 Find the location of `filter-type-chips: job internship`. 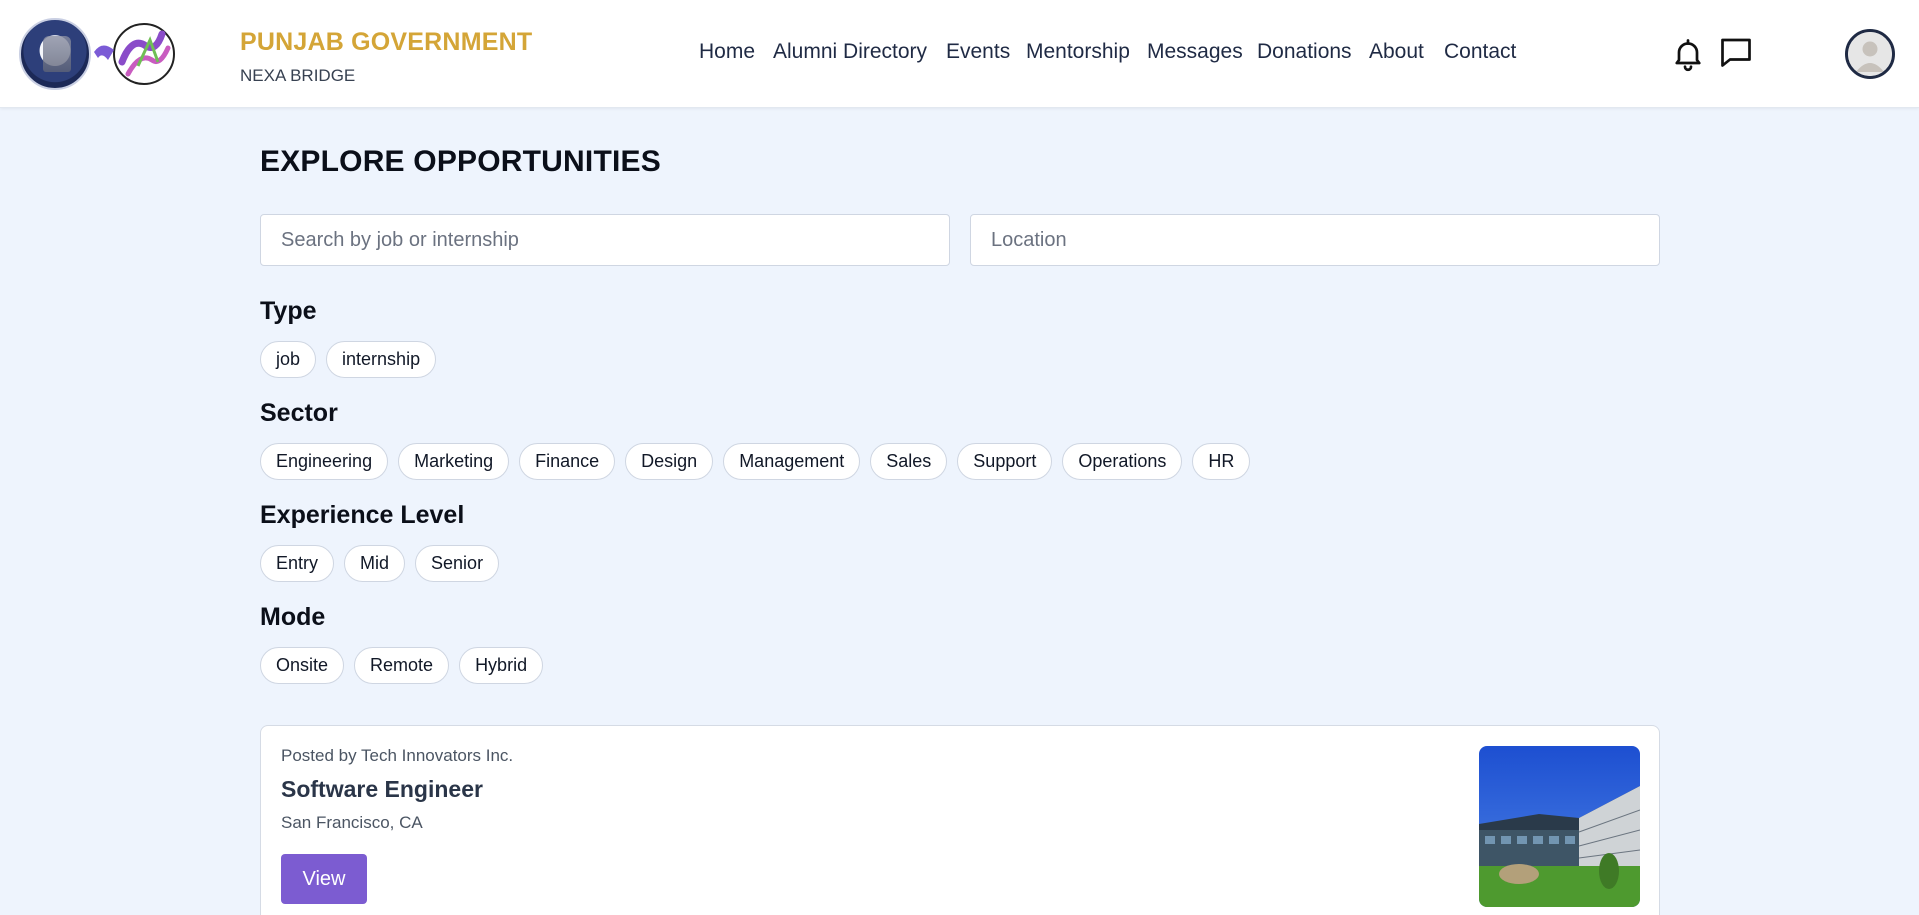

filter-type-chips: job internship is located at coordinates (348, 359).